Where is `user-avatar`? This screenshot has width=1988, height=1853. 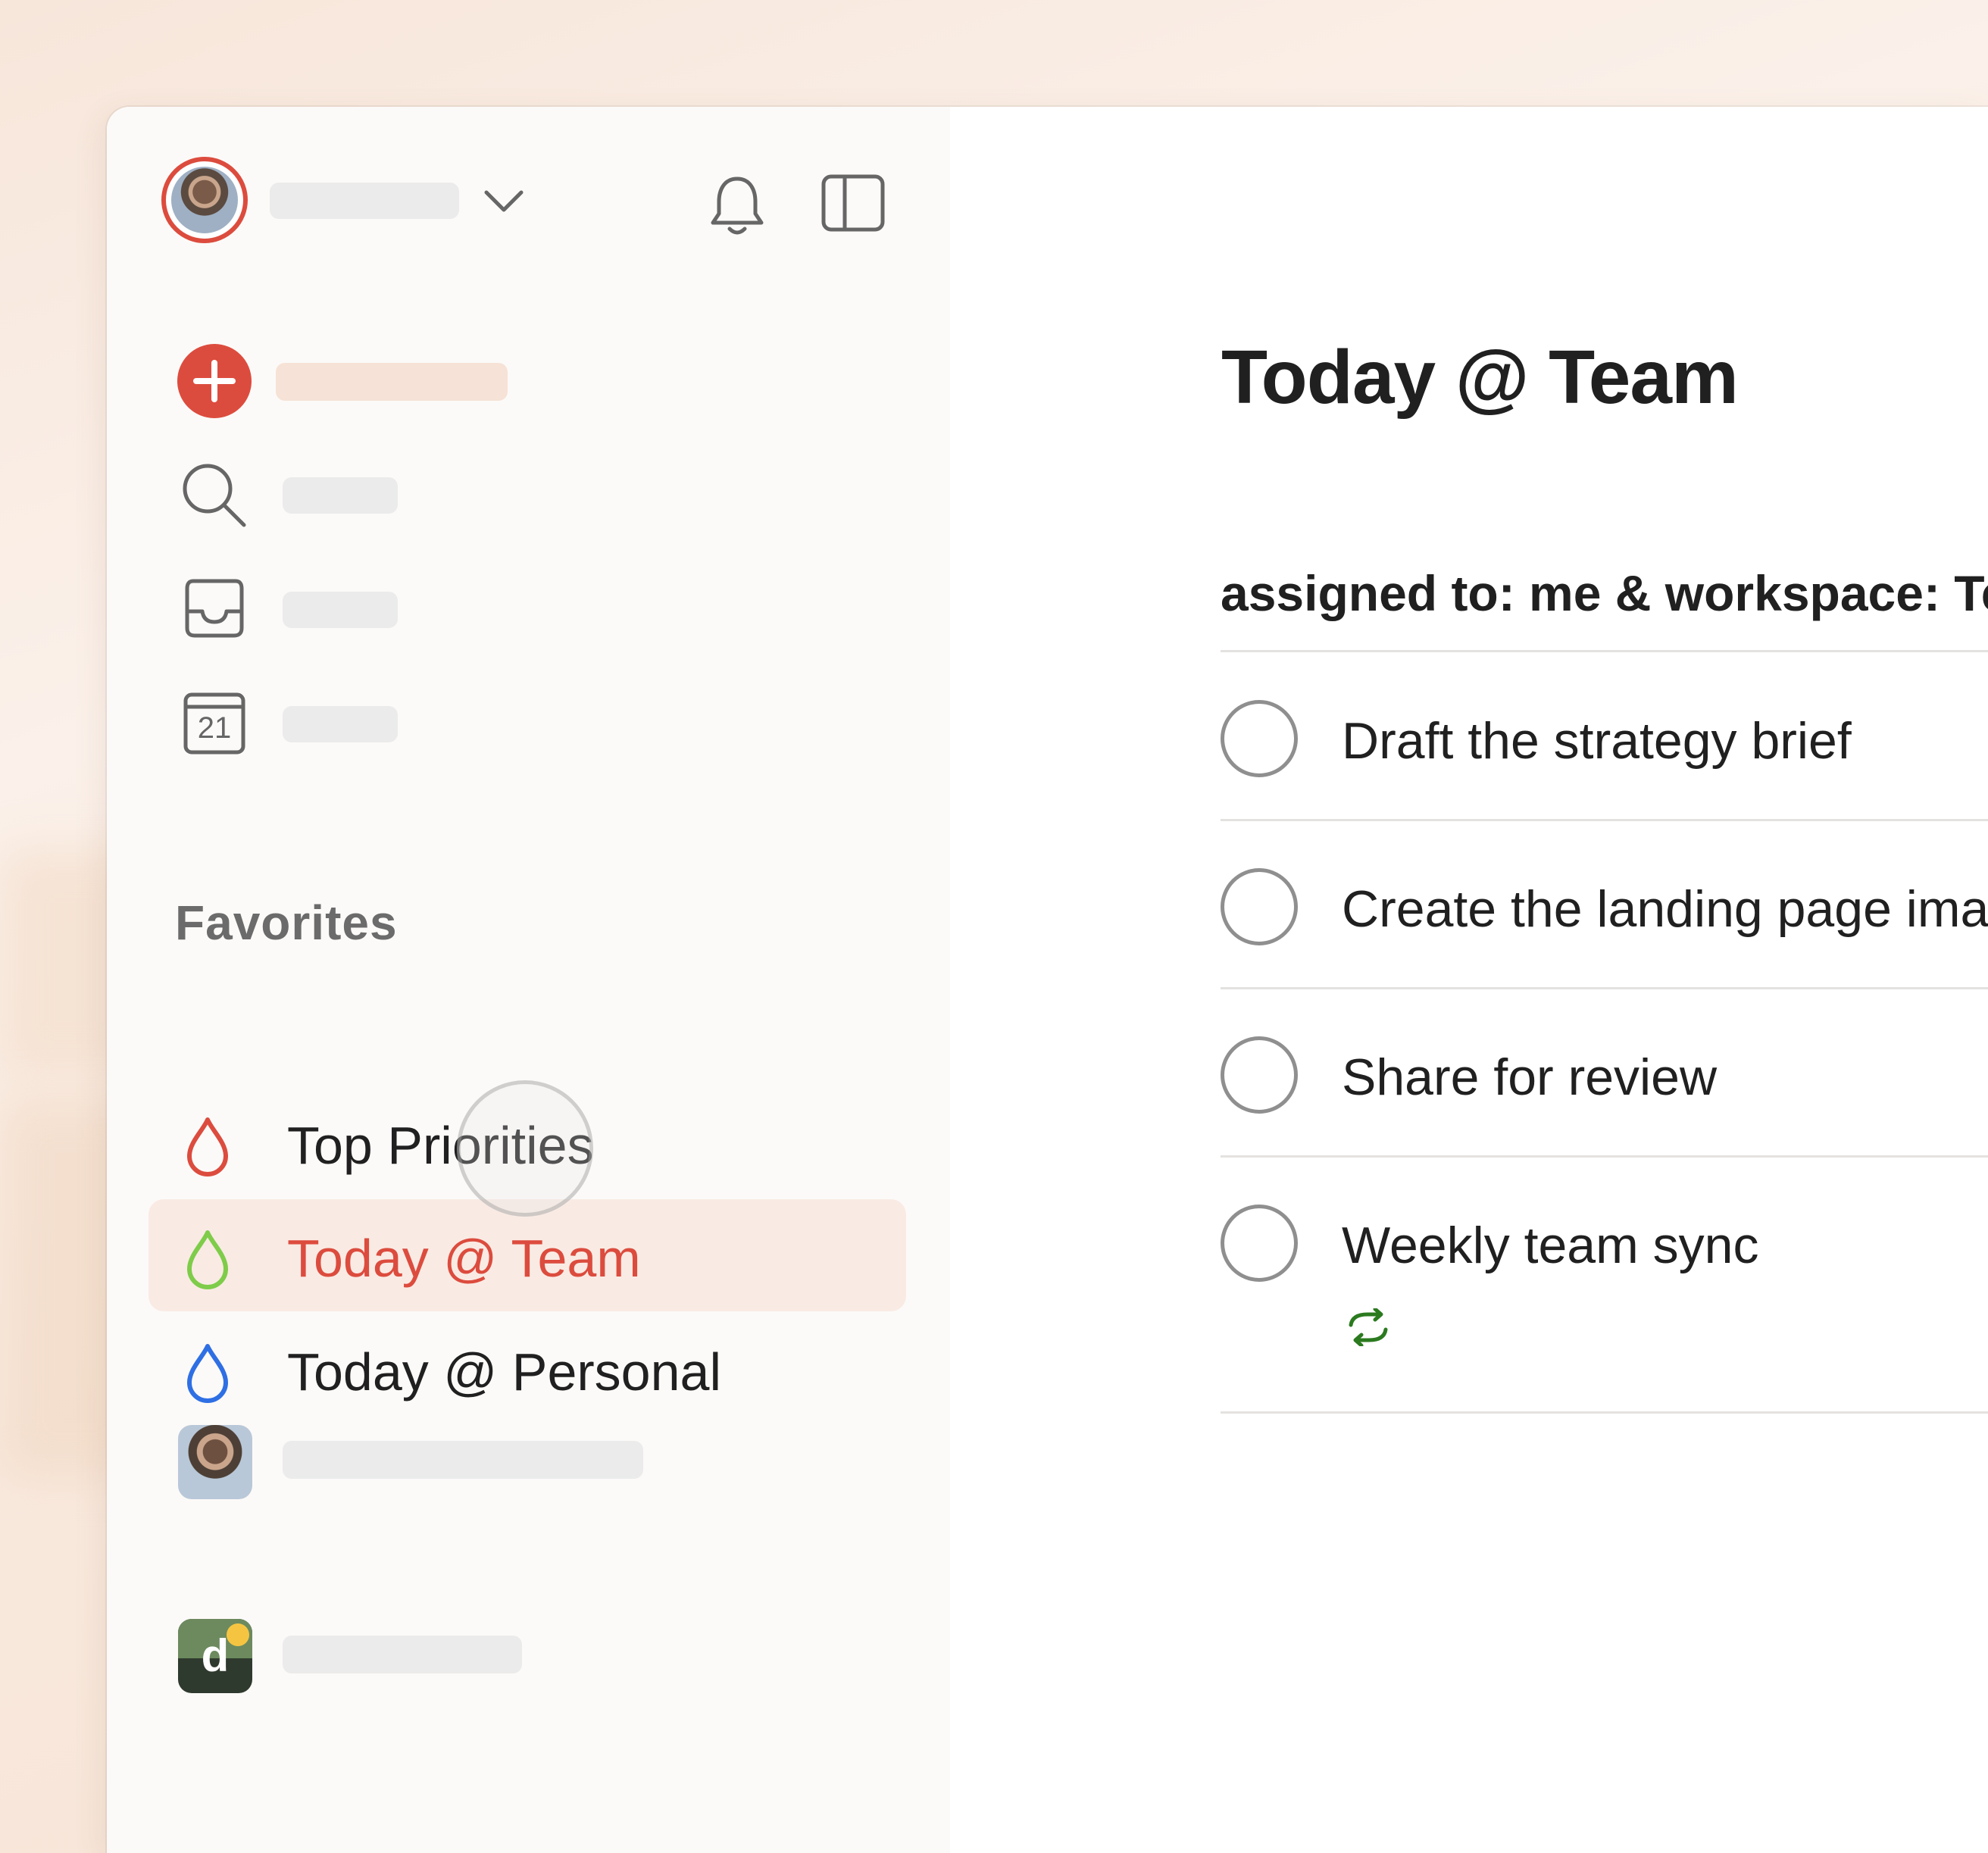 user-avatar is located at coordinates (204, 200).